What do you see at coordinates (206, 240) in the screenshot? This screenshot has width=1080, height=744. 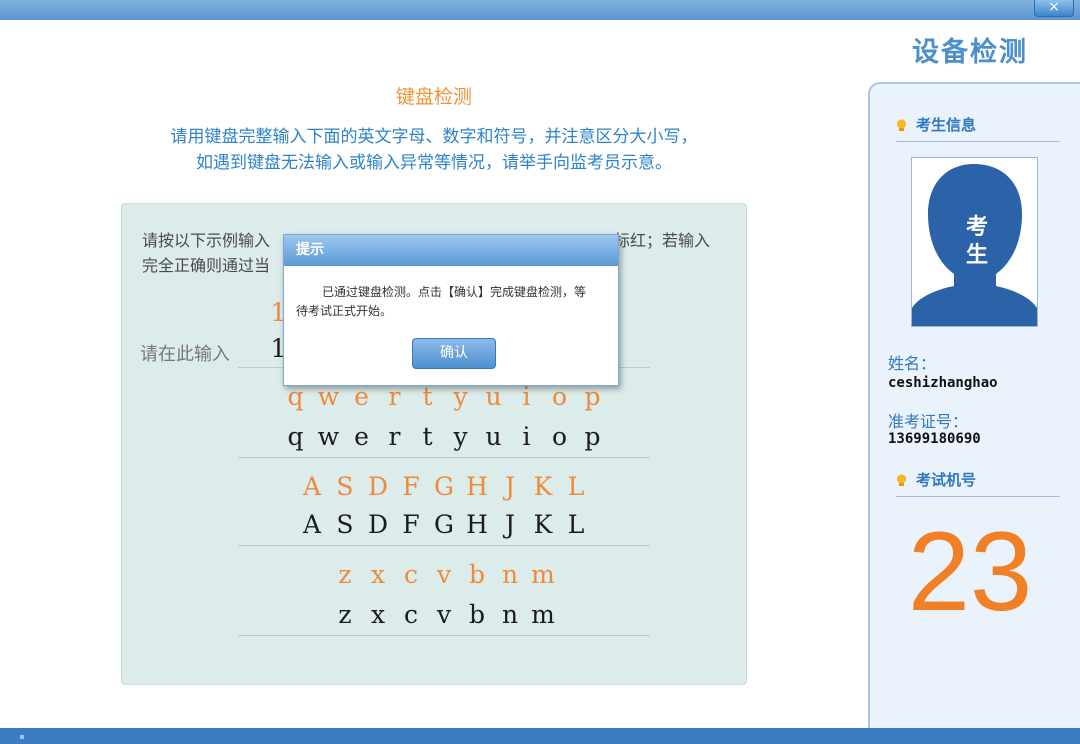 I see `tip-line-1: 请按以下示例输入` at bounding box center [206, 240].